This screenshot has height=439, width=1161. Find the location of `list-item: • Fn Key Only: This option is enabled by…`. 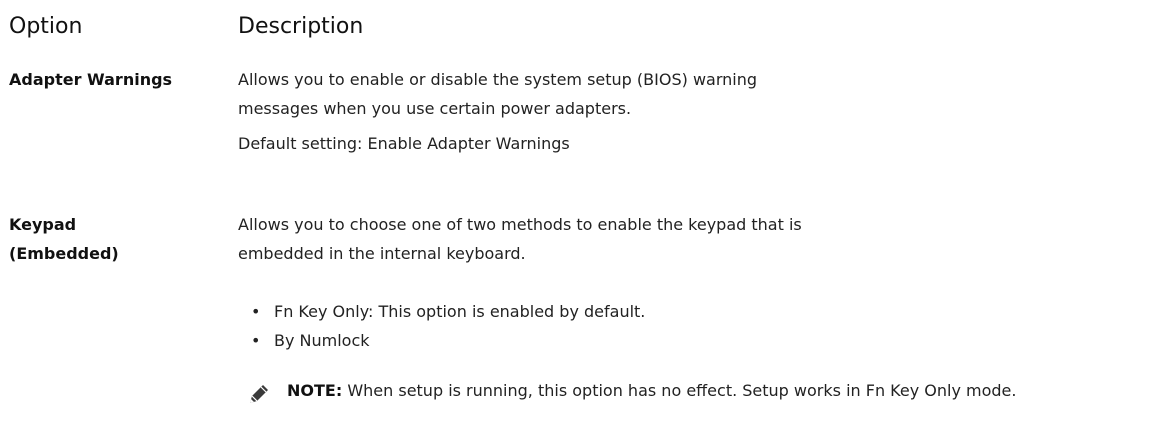

list-item: • Fn Key Only: This option is enabled by… is located at coordinates (448, 311).